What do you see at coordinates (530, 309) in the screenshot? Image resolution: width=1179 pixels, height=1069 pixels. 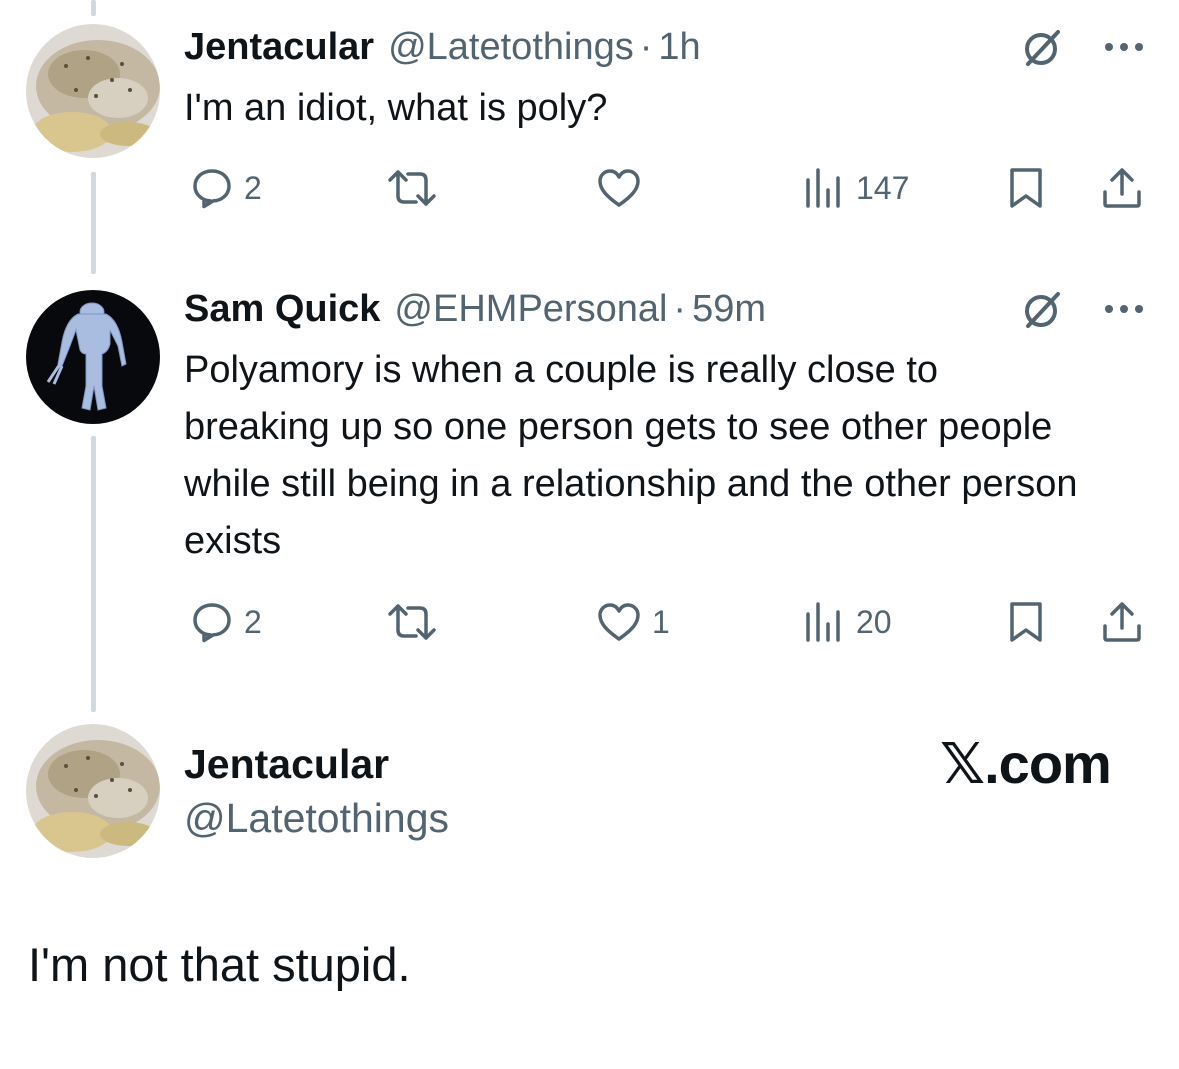 I see `tweet2-handle: @EHMPersonal` at bounding box center [530, 309].